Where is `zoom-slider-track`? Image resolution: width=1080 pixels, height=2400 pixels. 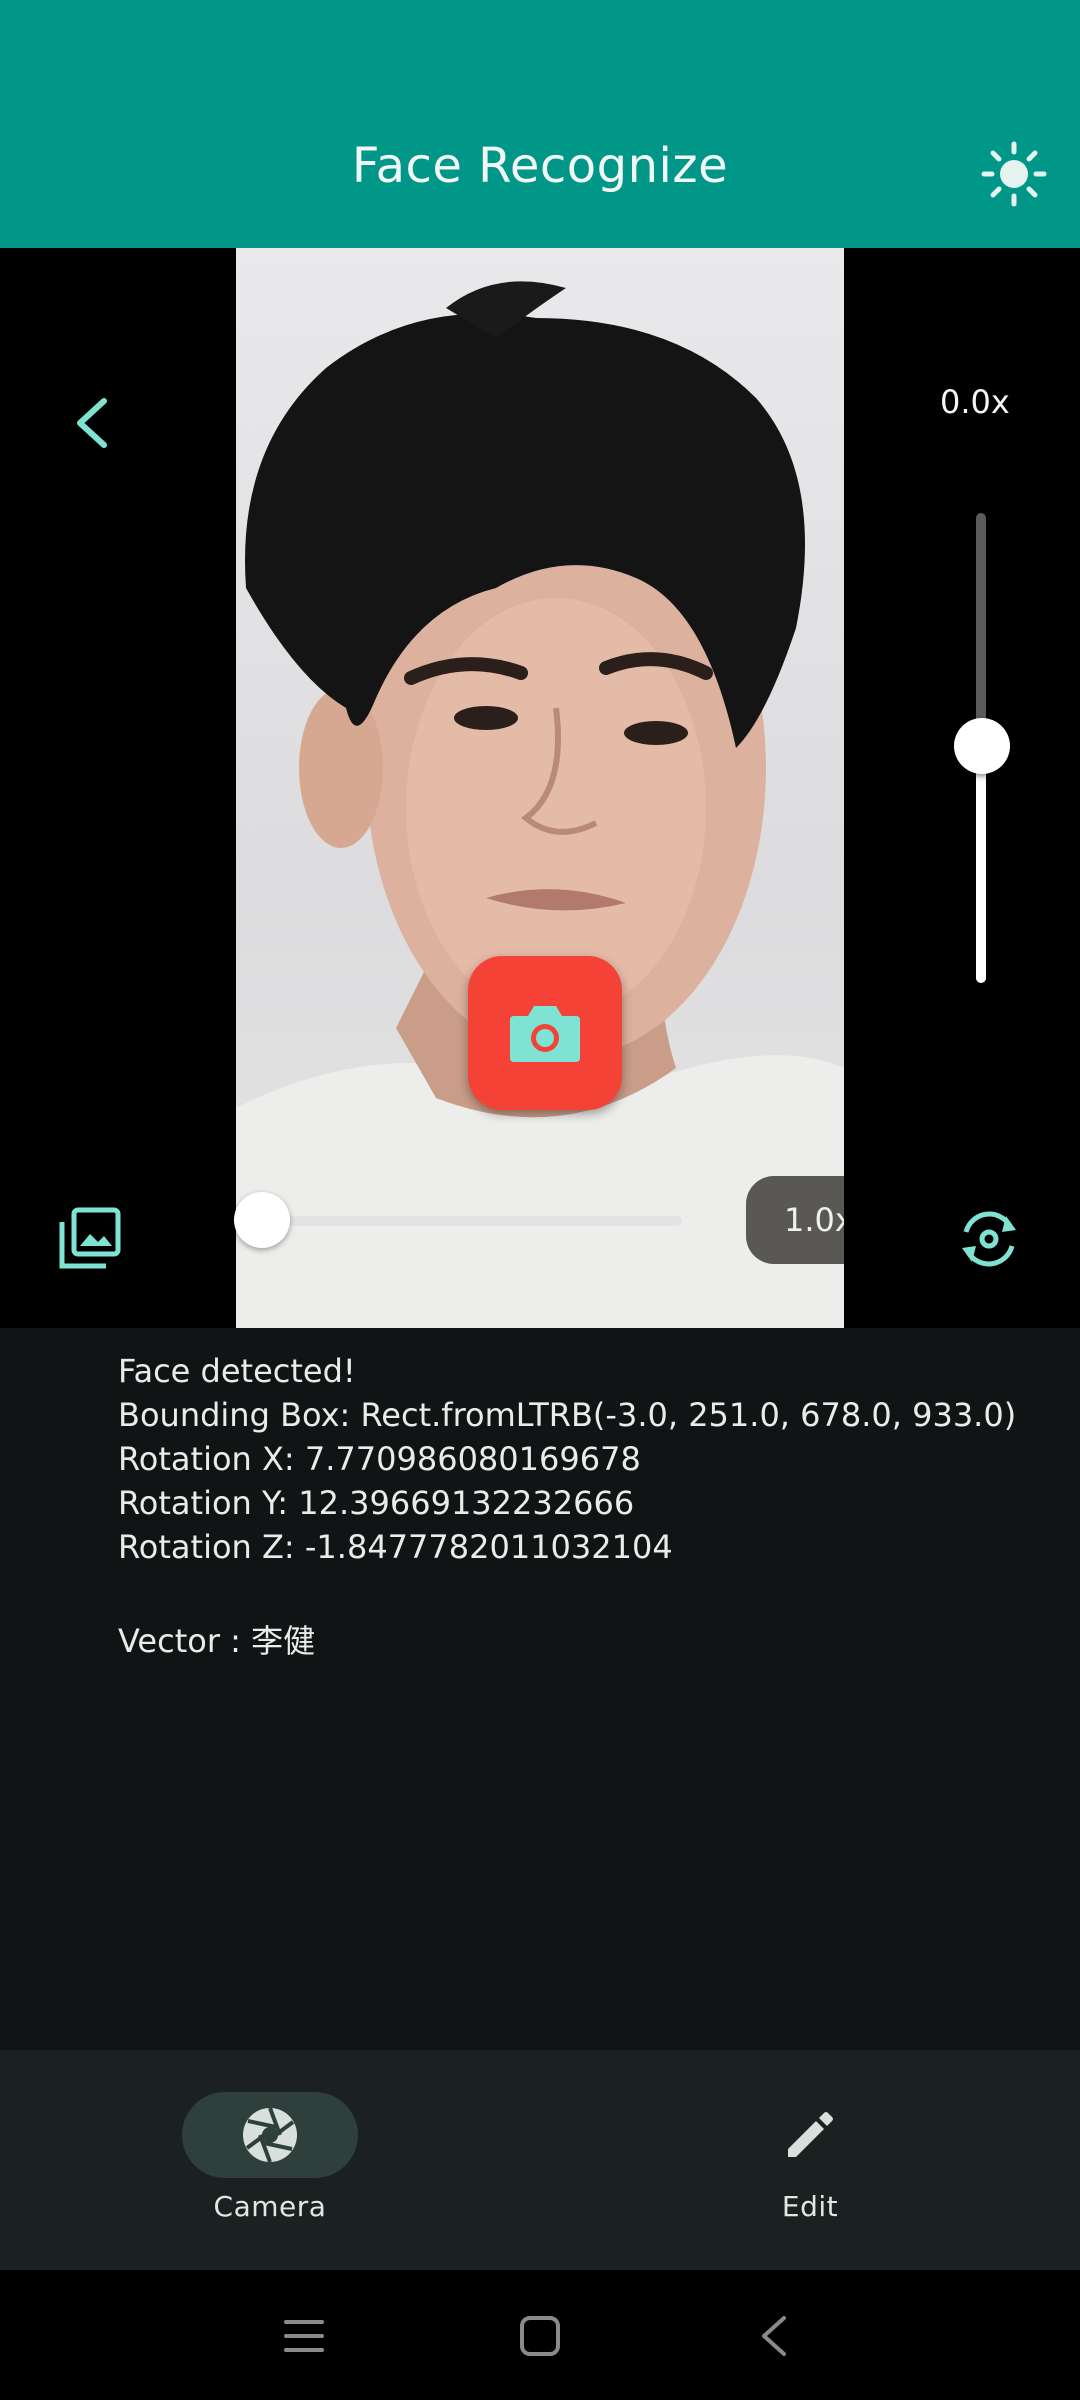
zoom-slider-track is located at coordinates (472, 1221).